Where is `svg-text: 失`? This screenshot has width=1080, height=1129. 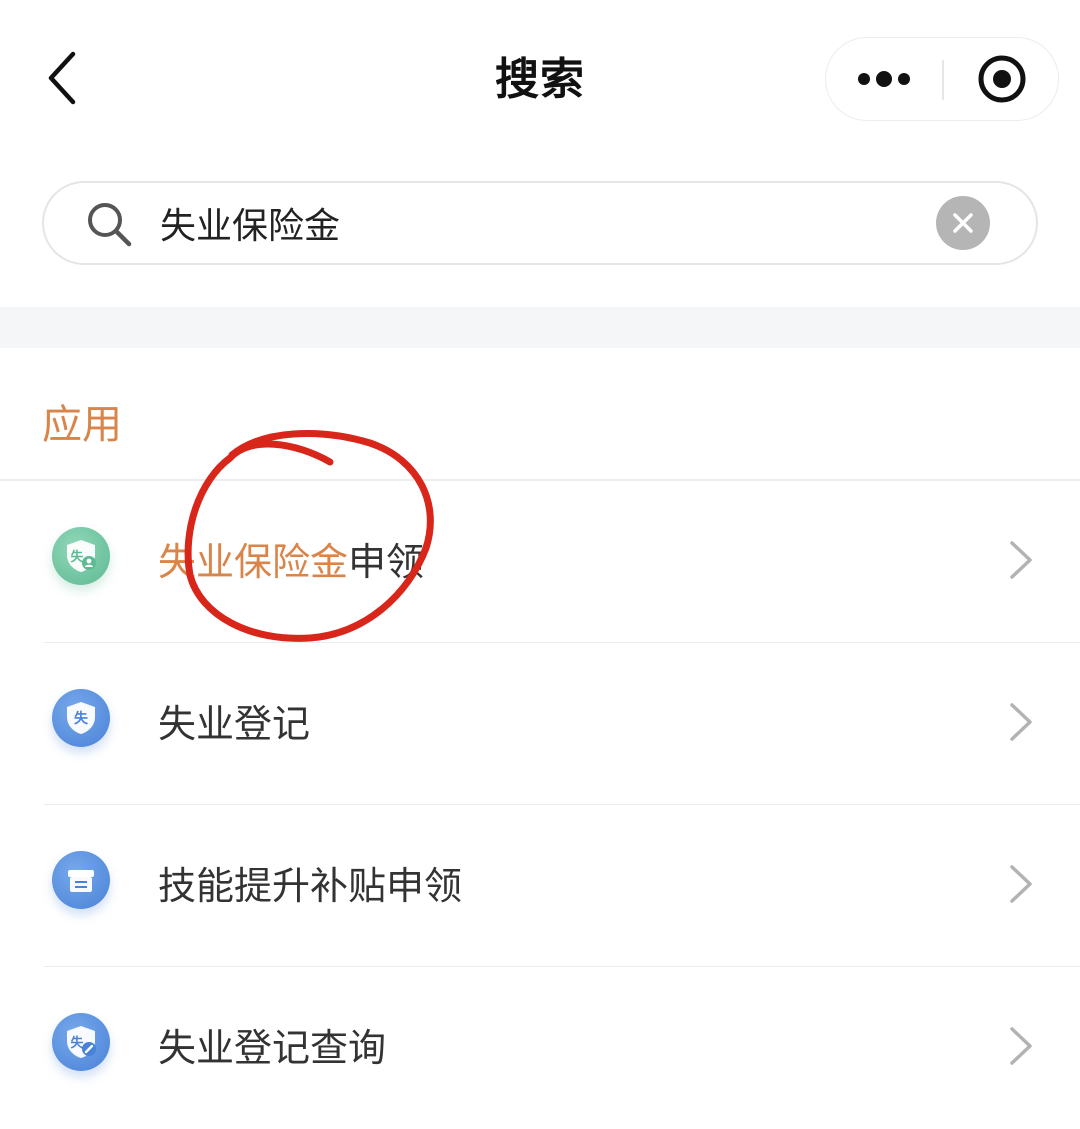
svg-text: 失 is located at coordinates (81, 718).